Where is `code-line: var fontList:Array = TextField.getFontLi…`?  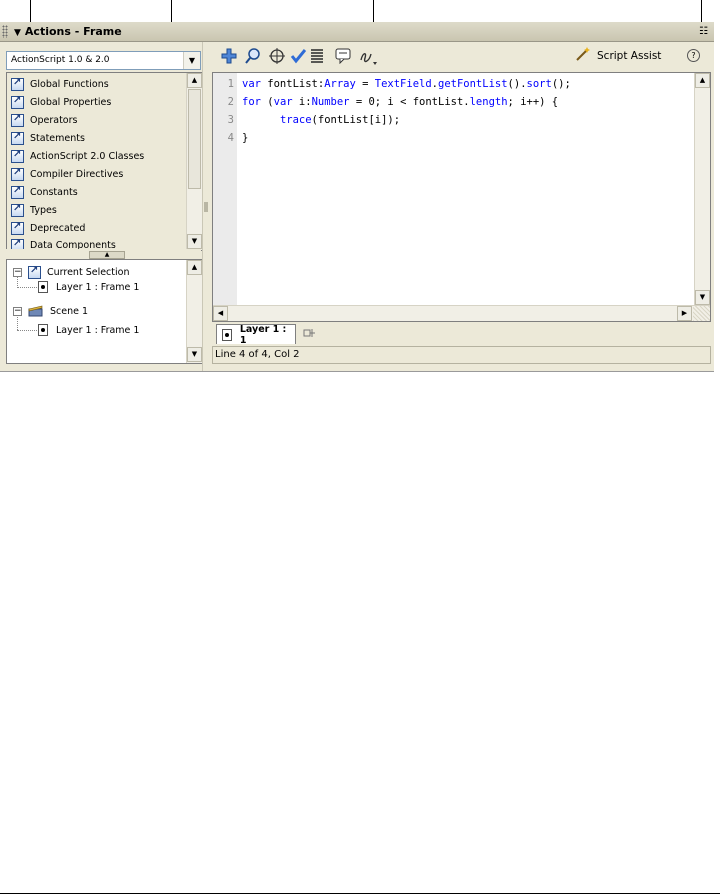 code-line: var fontList:Array = TextField.getFontLi… is located at coordinates (406, 84).